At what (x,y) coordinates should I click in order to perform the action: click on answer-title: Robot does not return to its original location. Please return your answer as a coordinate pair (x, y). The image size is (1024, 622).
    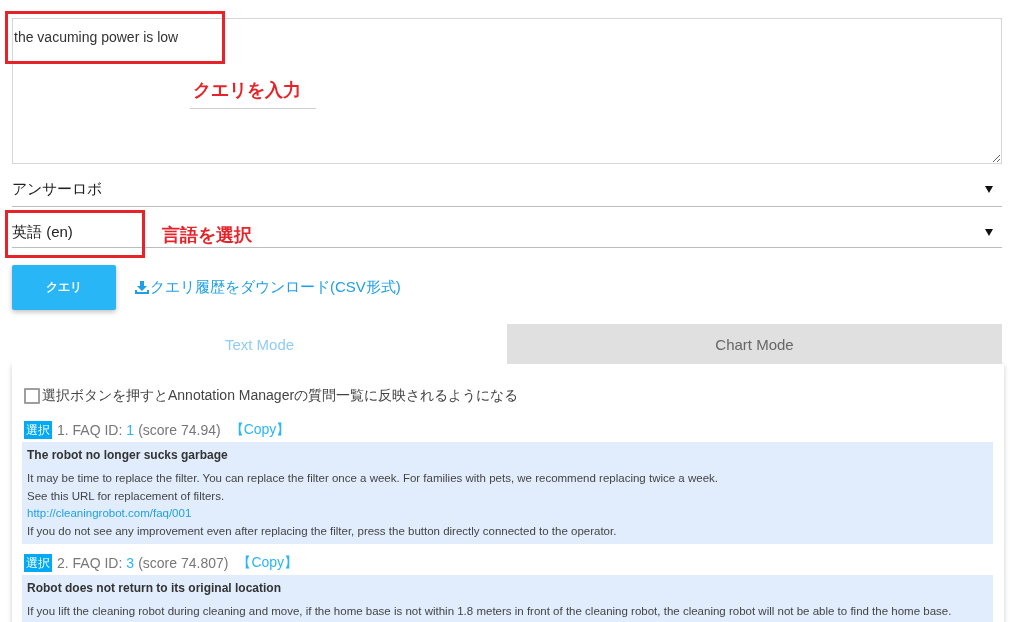
    Looking at the image, I should click on (154, 588).